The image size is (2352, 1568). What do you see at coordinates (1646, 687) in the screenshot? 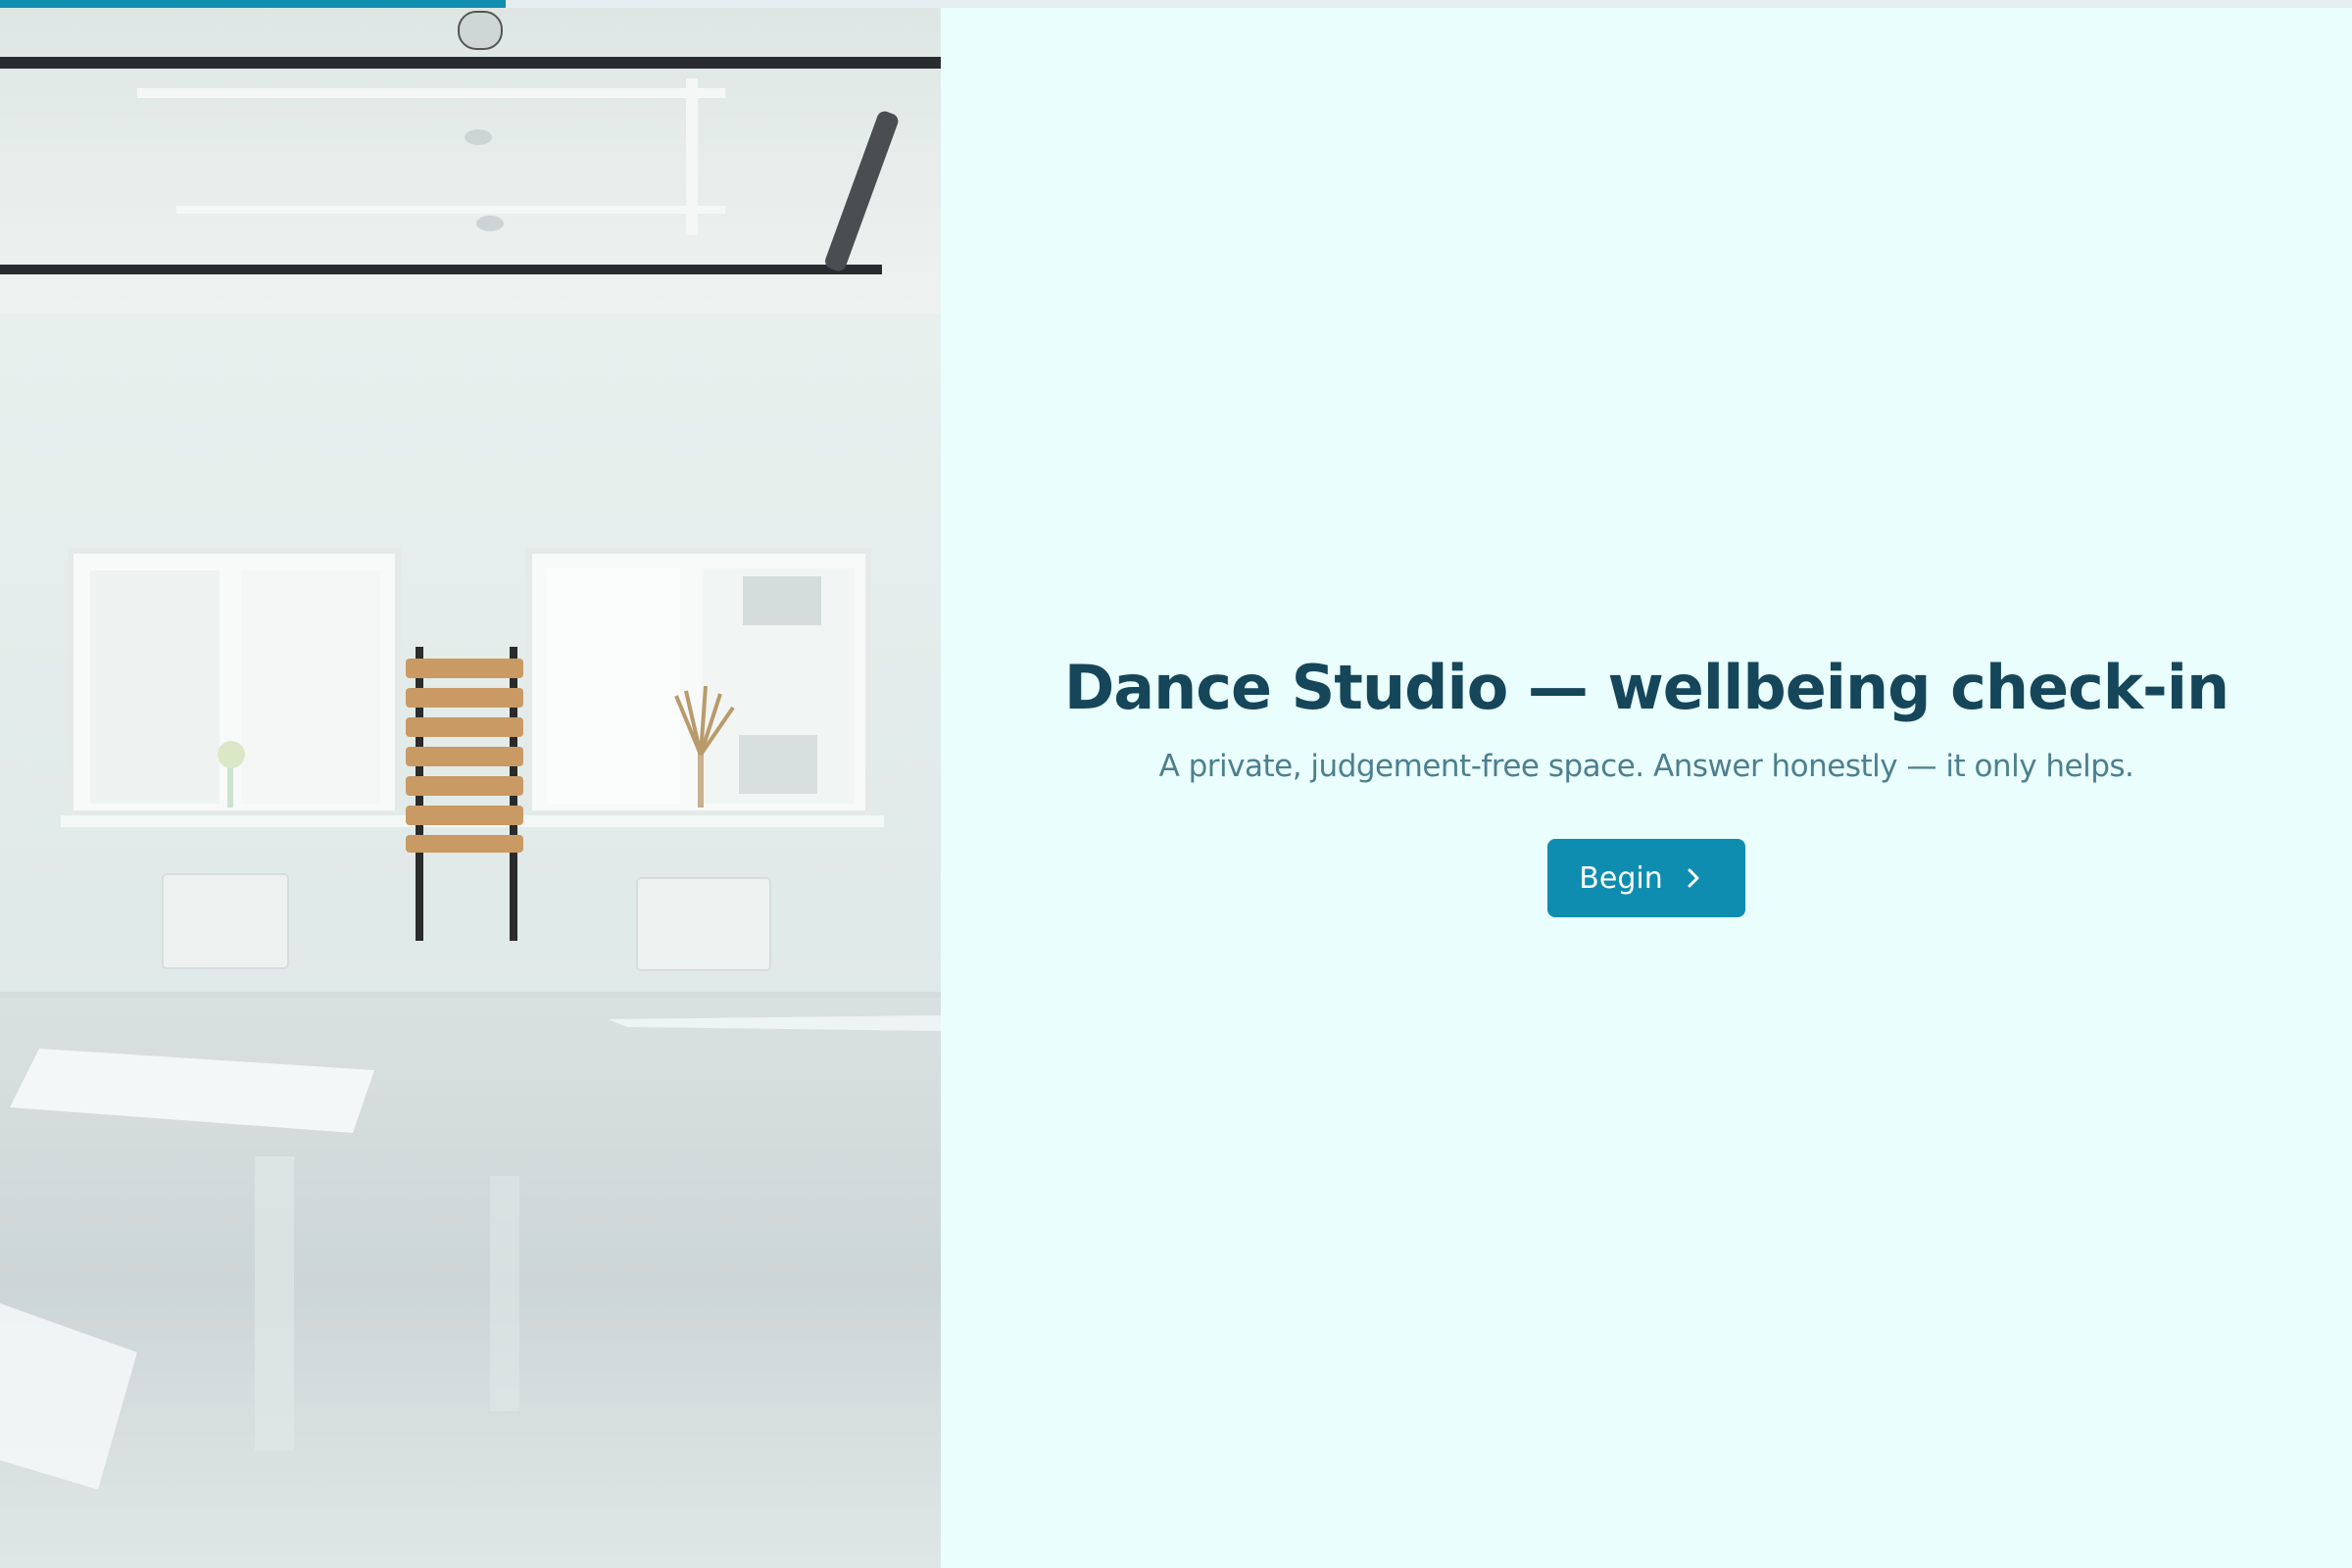
I see `page-title: Dance Studio — wellbeing check-in` at bounding box center [1646, 687].